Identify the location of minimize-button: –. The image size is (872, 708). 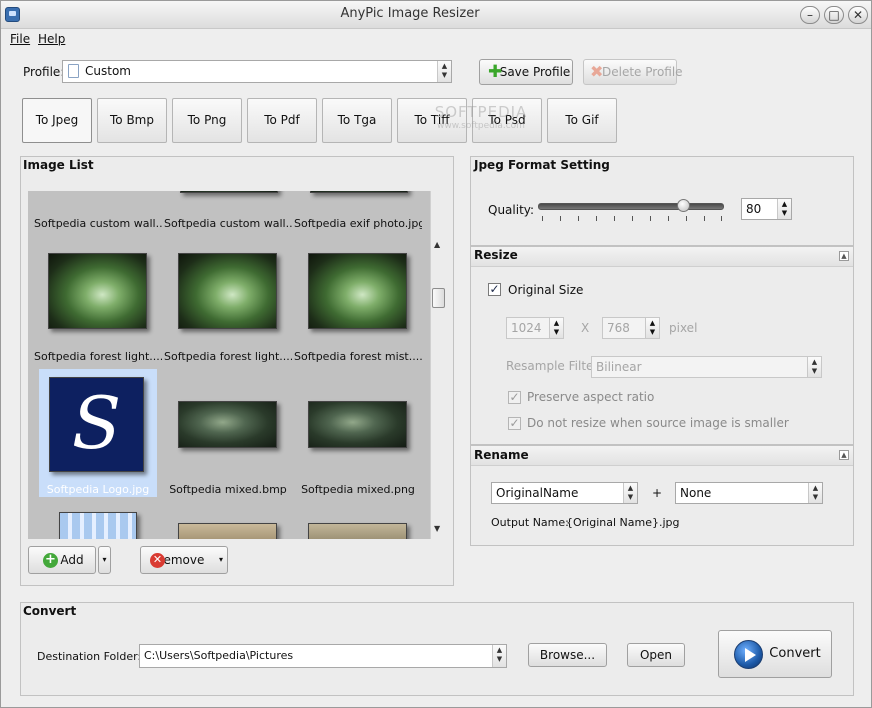
(810, 15).